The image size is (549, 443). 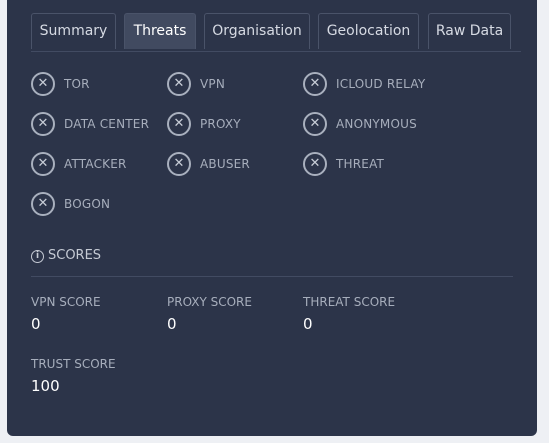 What do you see at coordinates (77, 84) in the screenshot?
I see `flag-label: TOR` at bounding box center [77, 84].